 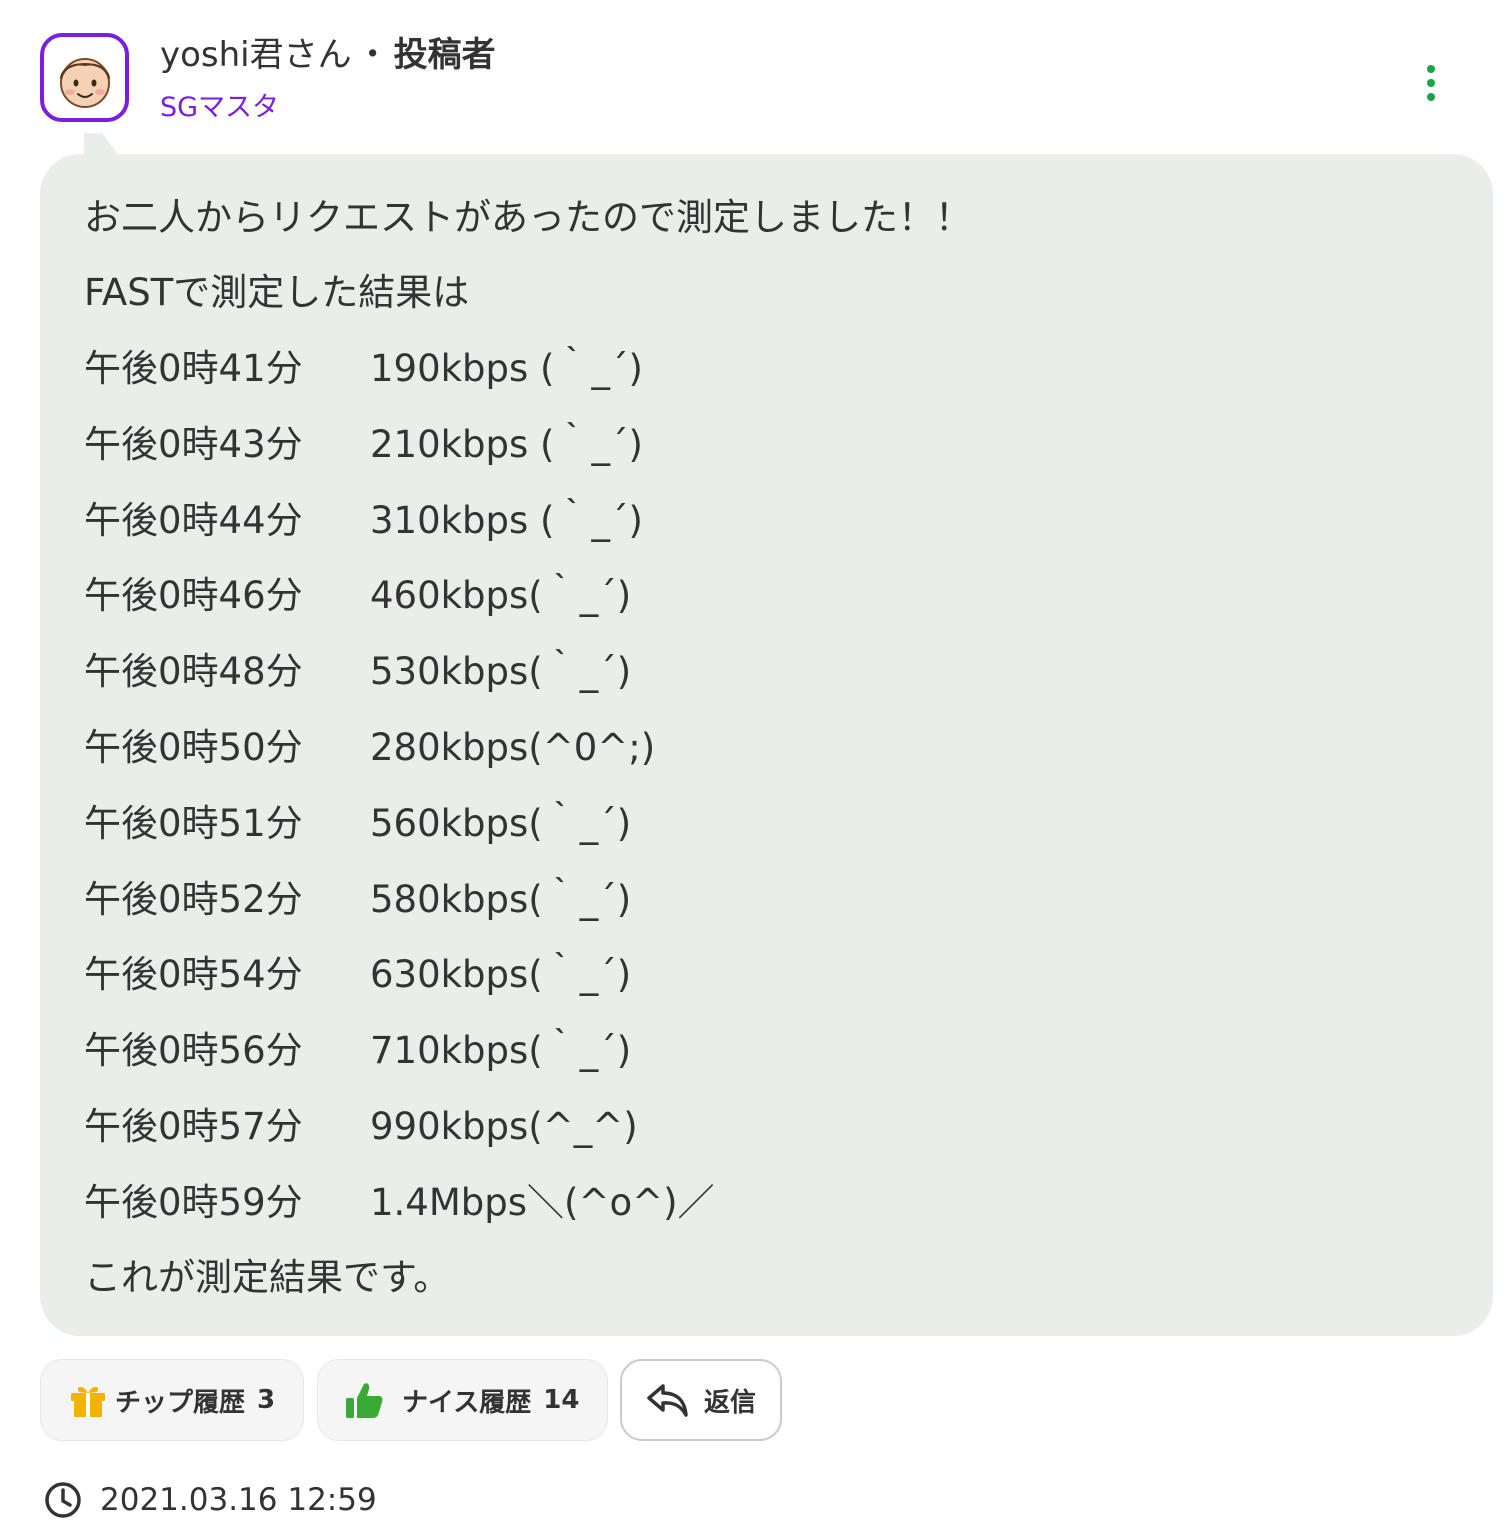 What do you see at coordinates (256, 55) in the screenshot?
I see `author-name: yoshi君さん` at bounding box center [256, 55].